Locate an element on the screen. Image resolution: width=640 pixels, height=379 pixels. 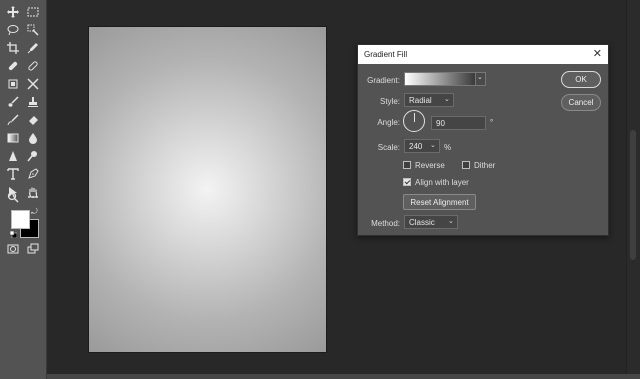
gradient-dropdown-button: ⌄ is located at coordinates (481, 79).